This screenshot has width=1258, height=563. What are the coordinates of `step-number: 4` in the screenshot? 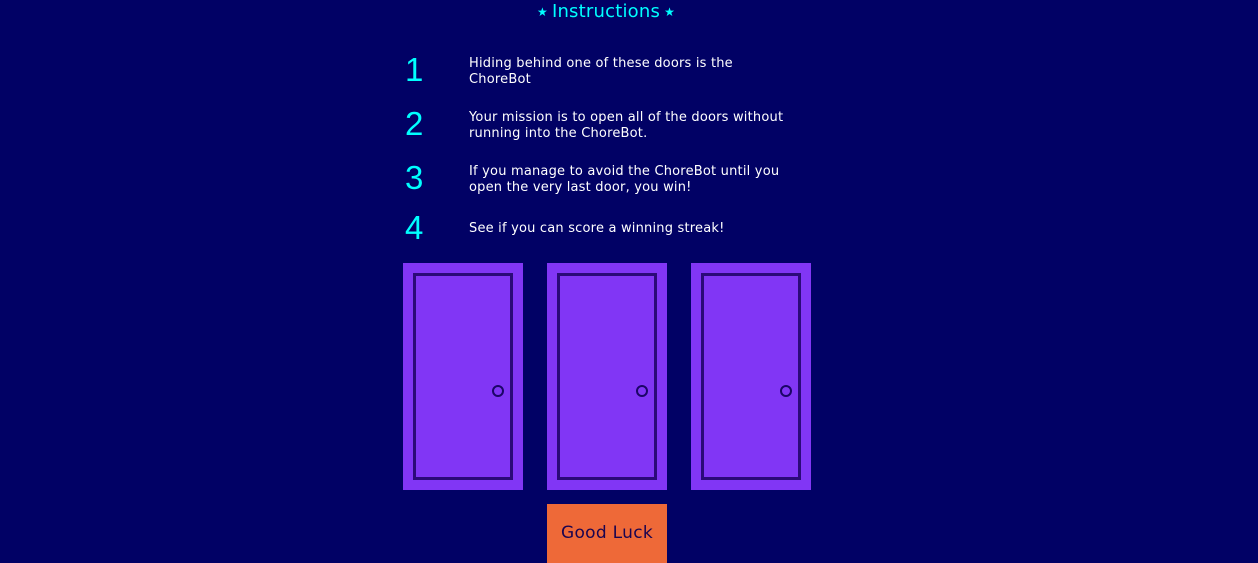 It's located at (414, 227).